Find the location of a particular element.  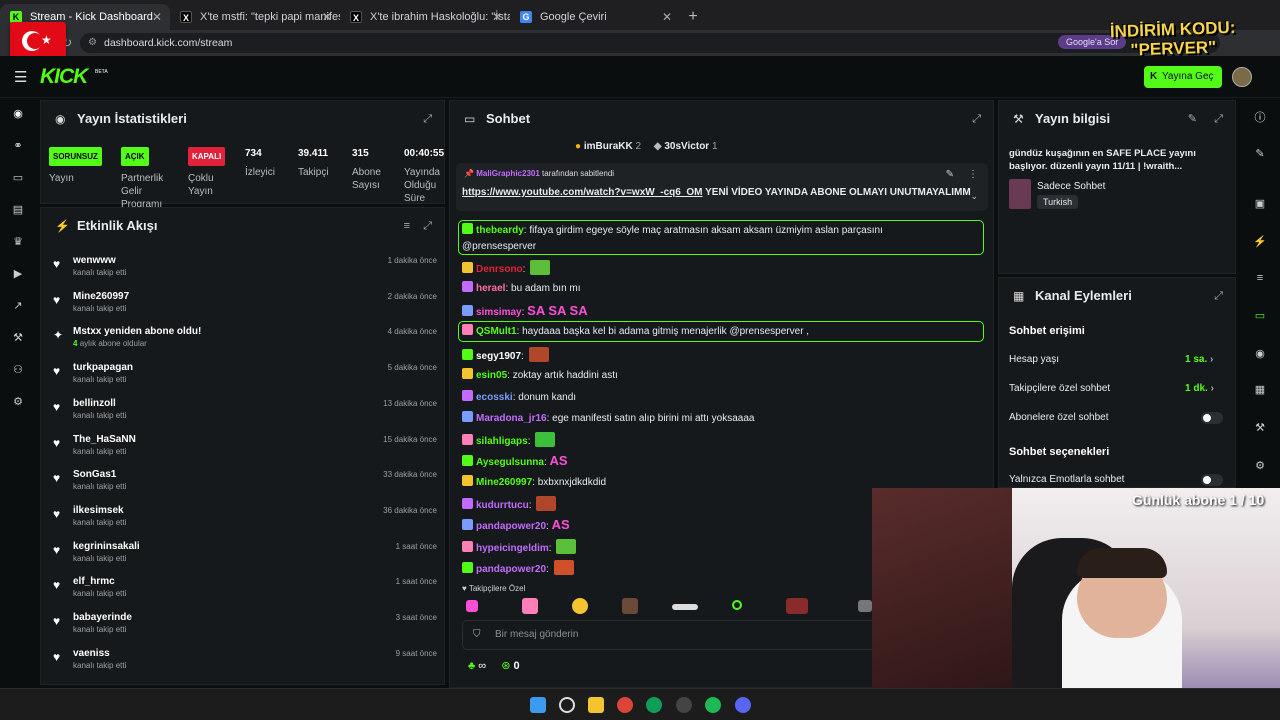

chat-username: hypeicingeldim is located at coordinates (512, 548).